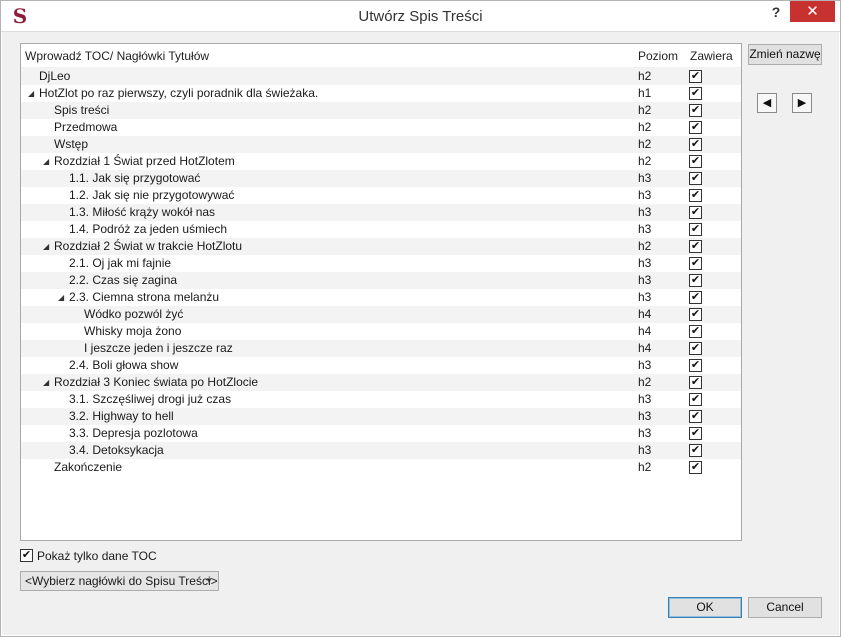 The height and width of the screenshot is (637, 841). I want to click on tree-row: Przedmowa h2 ✔, so click(381, 127).